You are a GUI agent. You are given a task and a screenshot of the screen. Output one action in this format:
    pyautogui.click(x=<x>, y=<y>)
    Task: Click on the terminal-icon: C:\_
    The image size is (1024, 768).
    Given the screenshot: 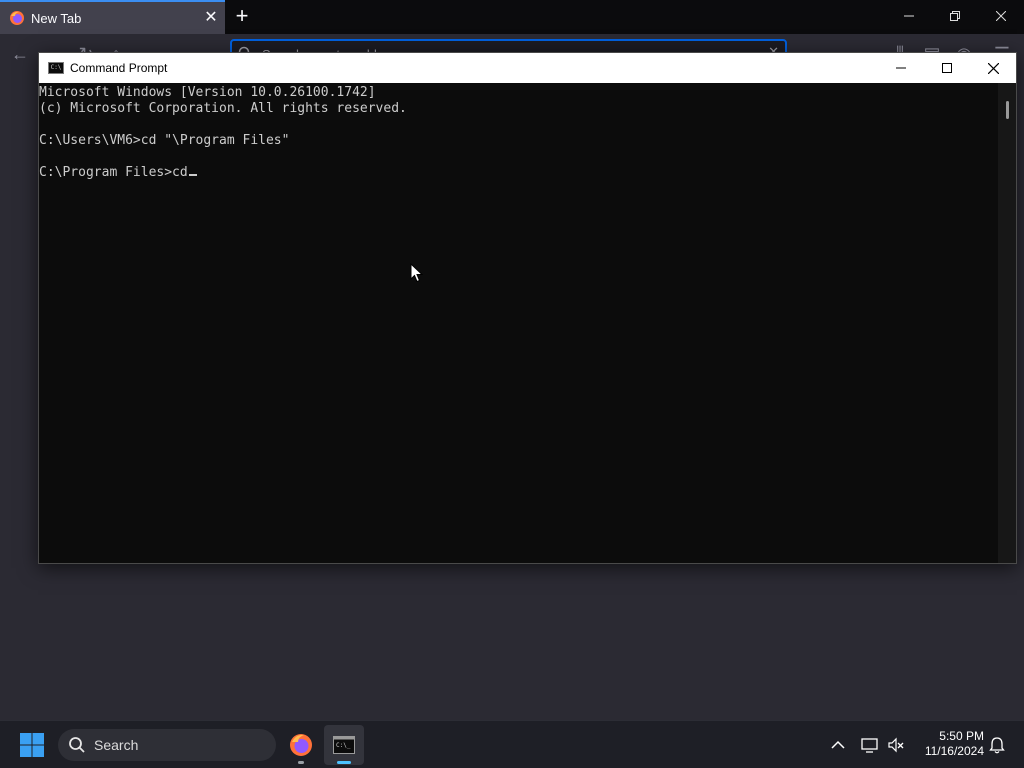 What is the action you would take?
    pyautogui.click(x=344, y=745)
    